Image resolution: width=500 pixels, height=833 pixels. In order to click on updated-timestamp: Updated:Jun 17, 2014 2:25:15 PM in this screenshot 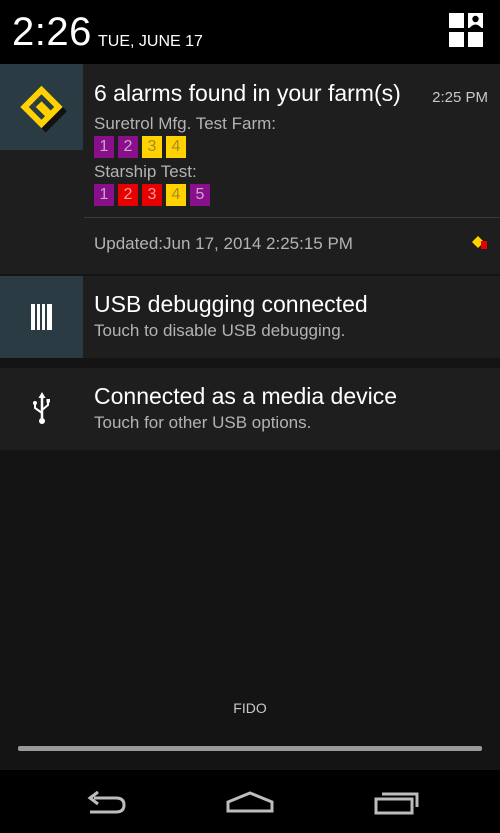, I will do `click(223, 243)`.